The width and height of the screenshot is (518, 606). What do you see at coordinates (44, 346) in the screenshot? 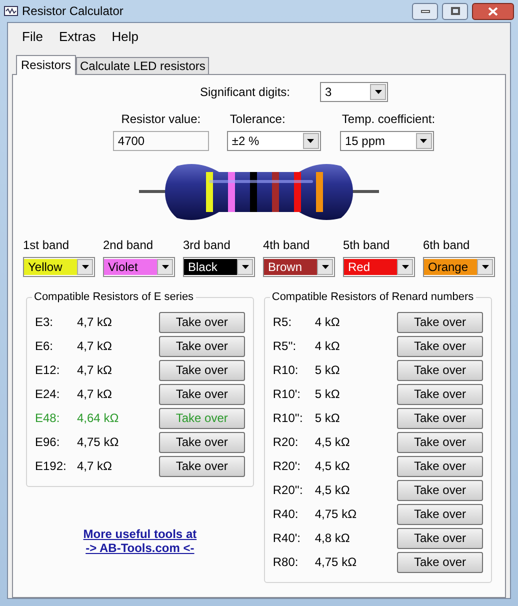
I see `series-name: E6:` at bounding box center [44, 346].